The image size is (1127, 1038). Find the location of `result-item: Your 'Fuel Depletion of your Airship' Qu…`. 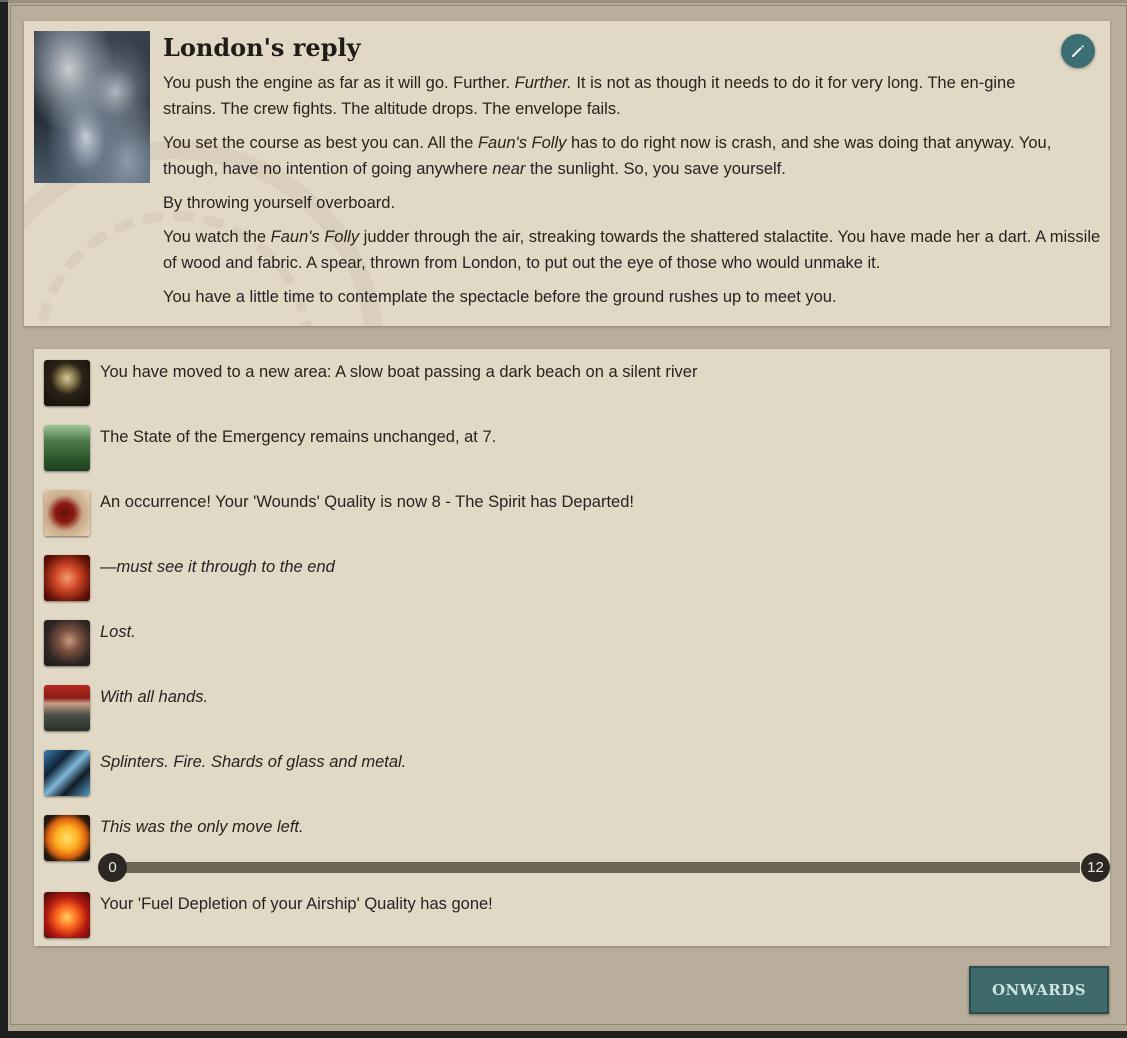

result-item: Your 'Fuel Depletion of your Airship' Qu… is located at coordinates (574, 915).